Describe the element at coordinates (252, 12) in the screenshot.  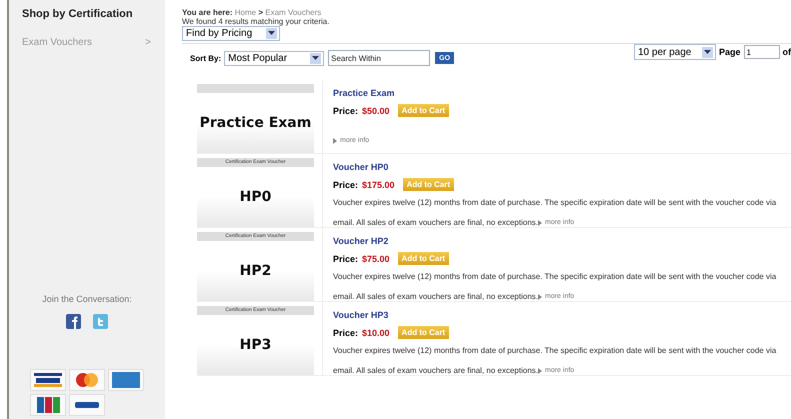
I see `breadcrumb: You are here: Home > Exam Vouchers` at that location.